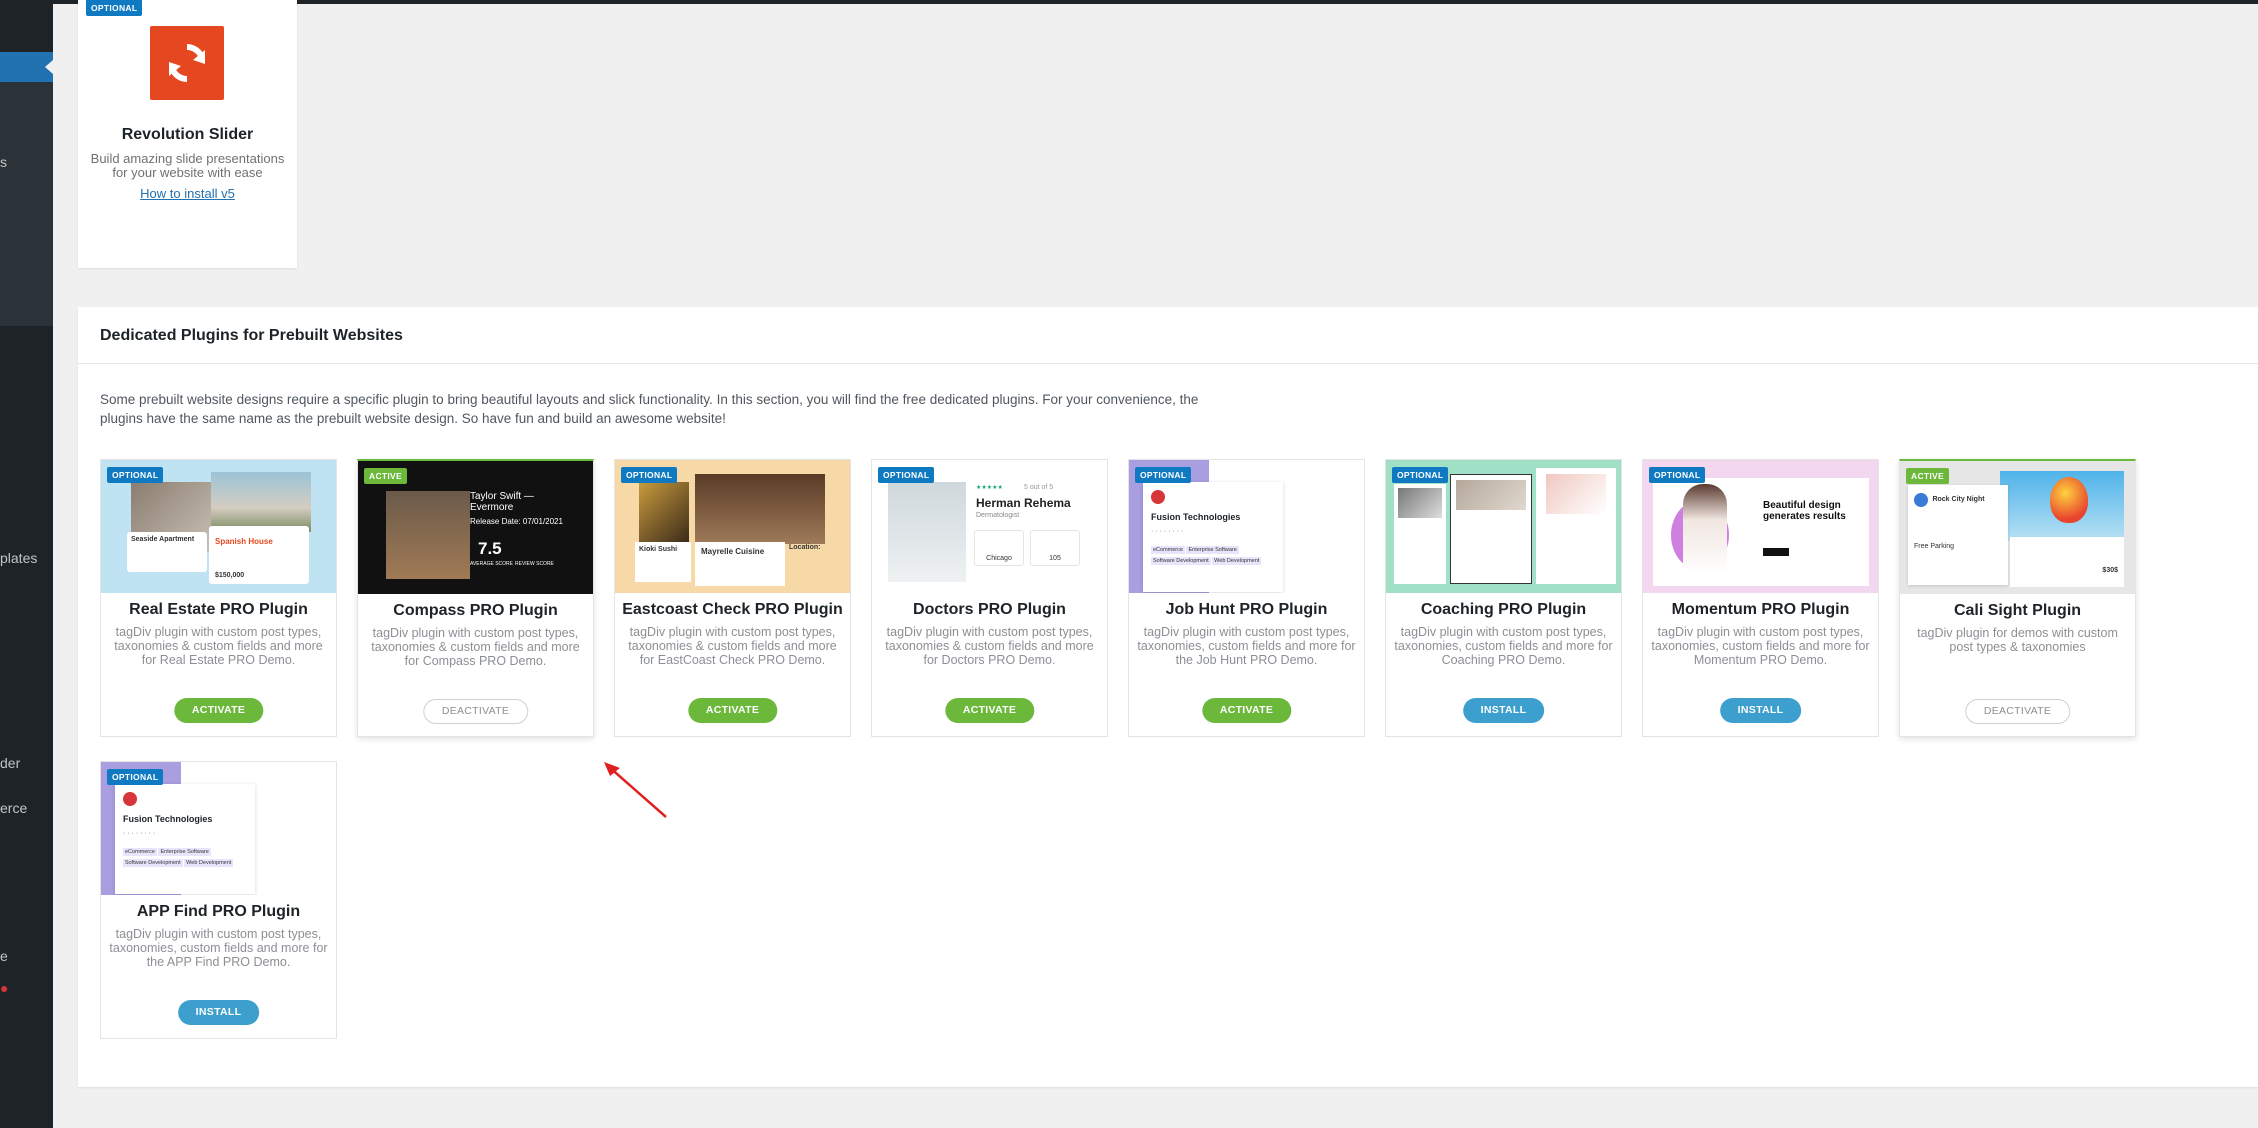  Describe the element at coordinates (1196, 517) in the screenshot. I see `thumb-headline: Fusion Technologies` at that location.